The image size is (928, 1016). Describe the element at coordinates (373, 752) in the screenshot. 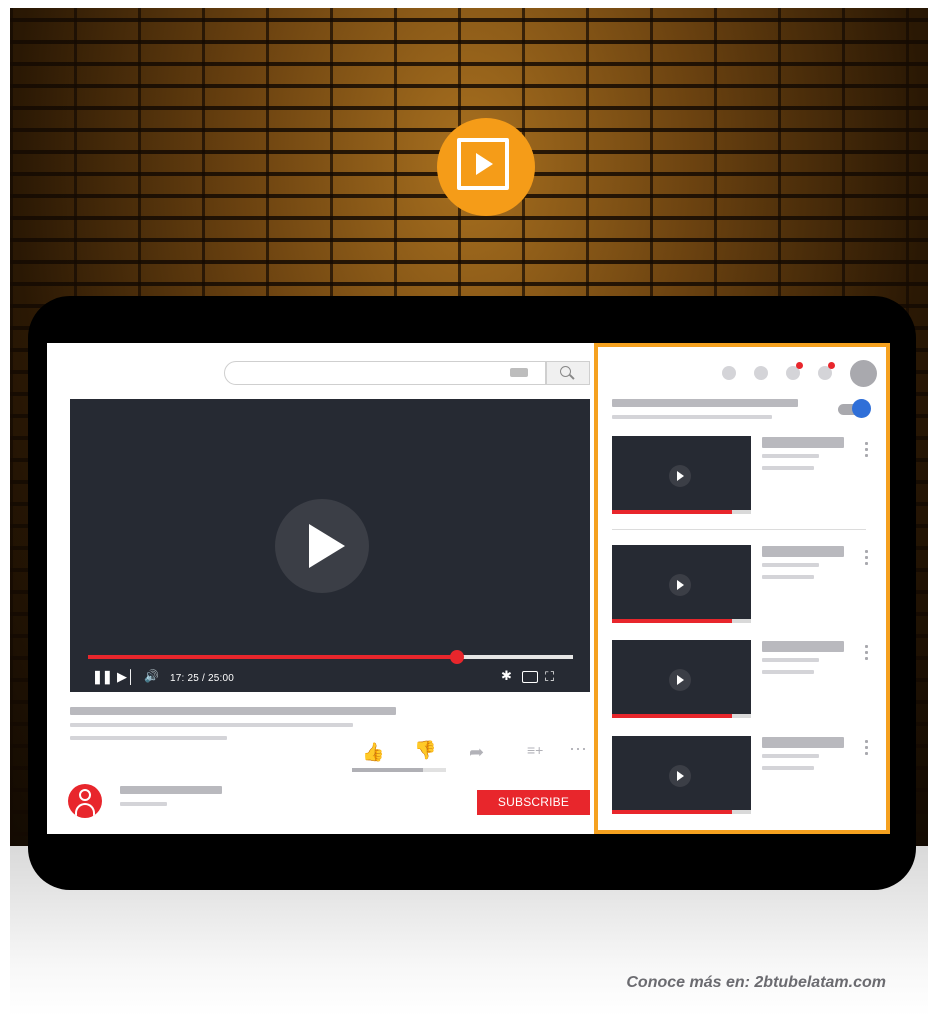

I see `thumbs-up-icon: 👍` at that location.